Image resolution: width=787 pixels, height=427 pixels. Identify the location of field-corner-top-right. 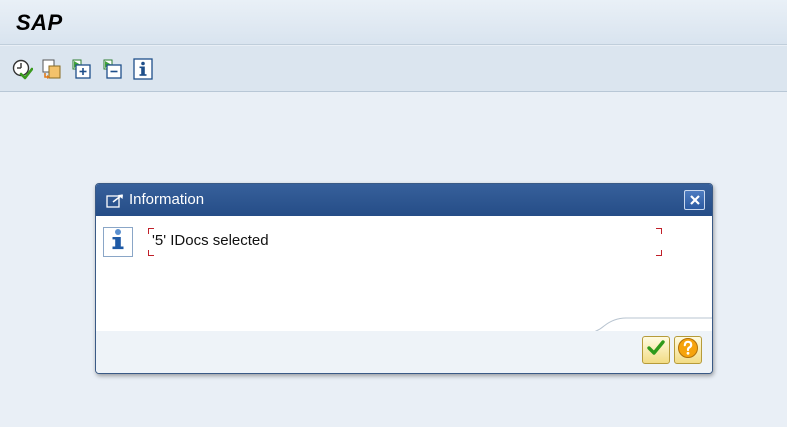
(659, 231).